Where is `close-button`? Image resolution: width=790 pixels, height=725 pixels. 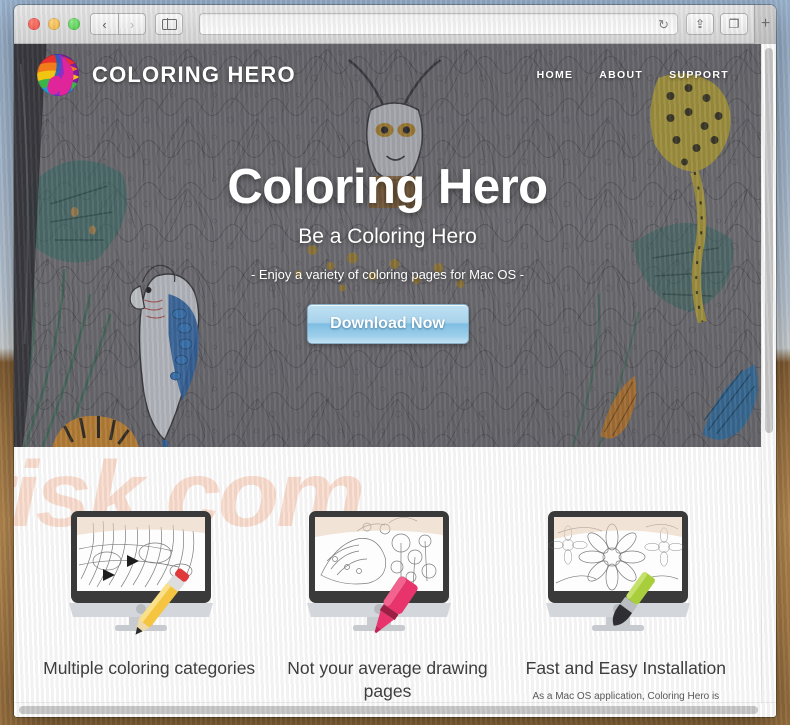
close-button is located at coordinates (34, 24).